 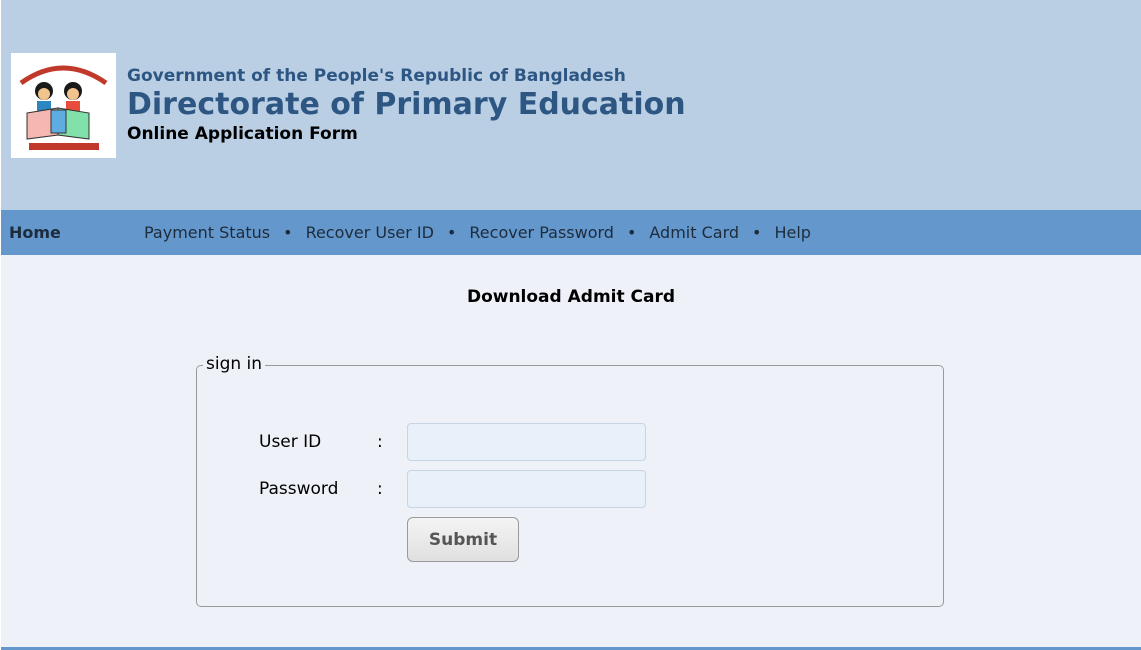 I want to click on nav-recover-user-id-link: Recover User ID, so click(x=370, y=232).